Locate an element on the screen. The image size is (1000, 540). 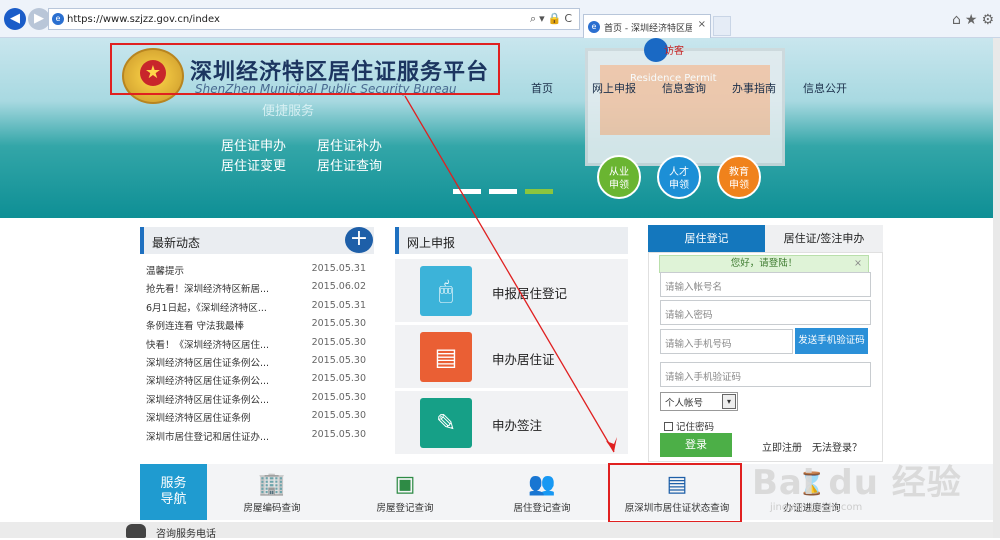
sms-code-input: 请输入手机验证码 is located at coordinates (765, 374).